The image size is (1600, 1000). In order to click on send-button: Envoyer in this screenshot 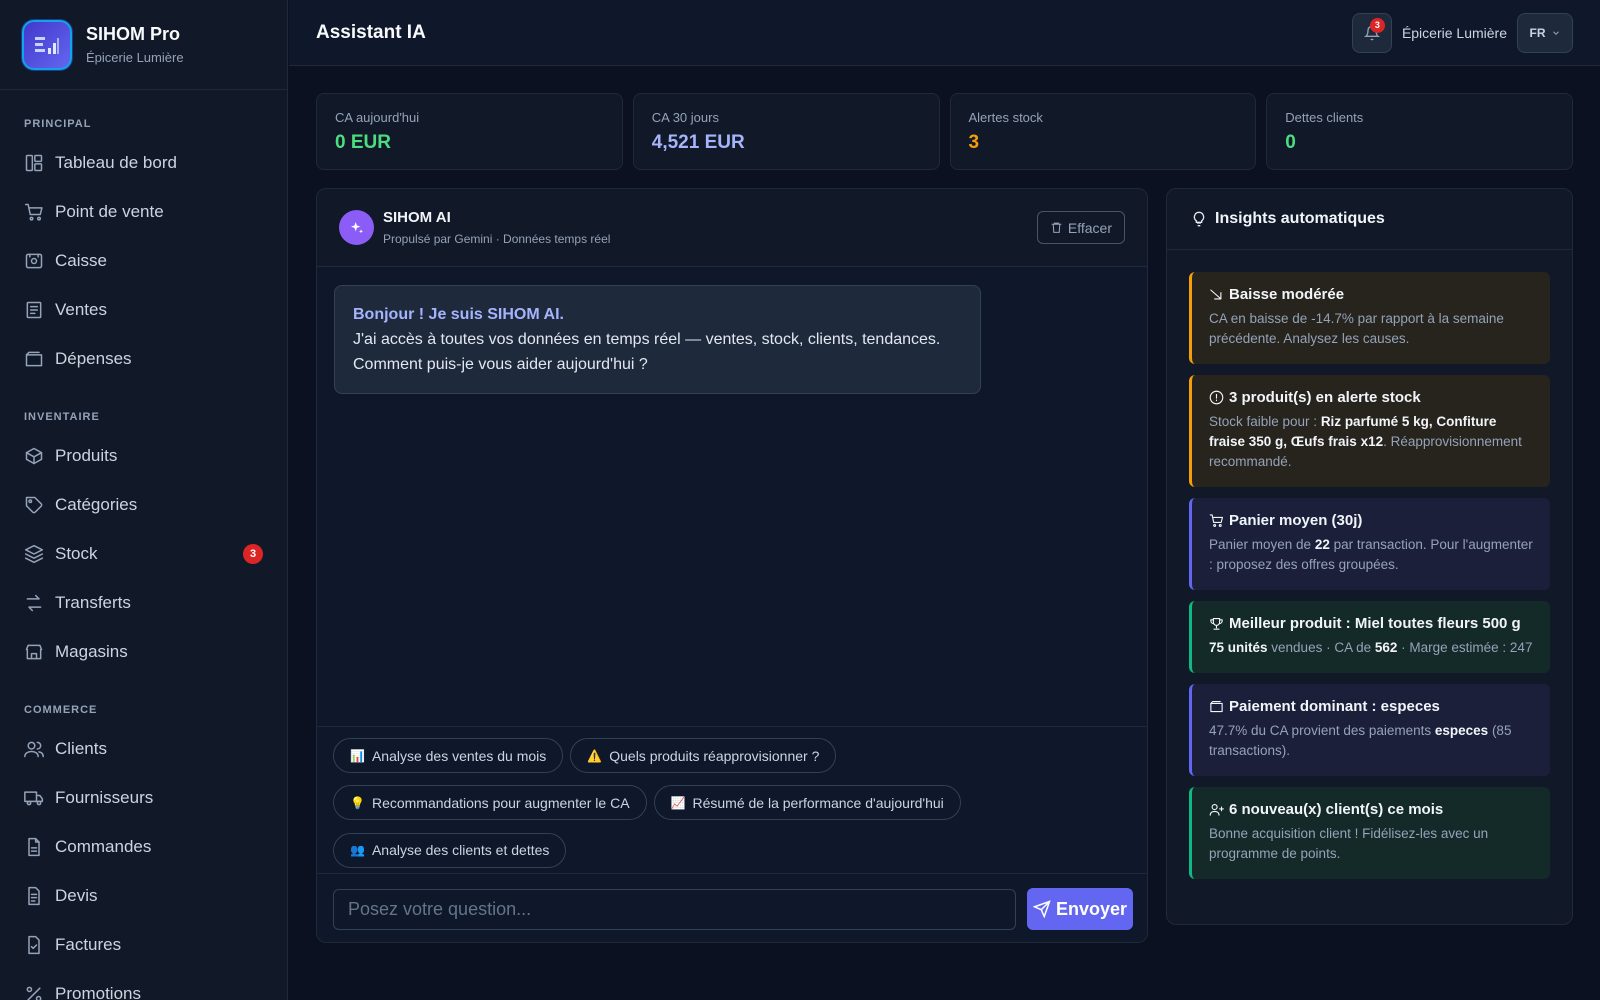, I will do `click(1080, 909)`.